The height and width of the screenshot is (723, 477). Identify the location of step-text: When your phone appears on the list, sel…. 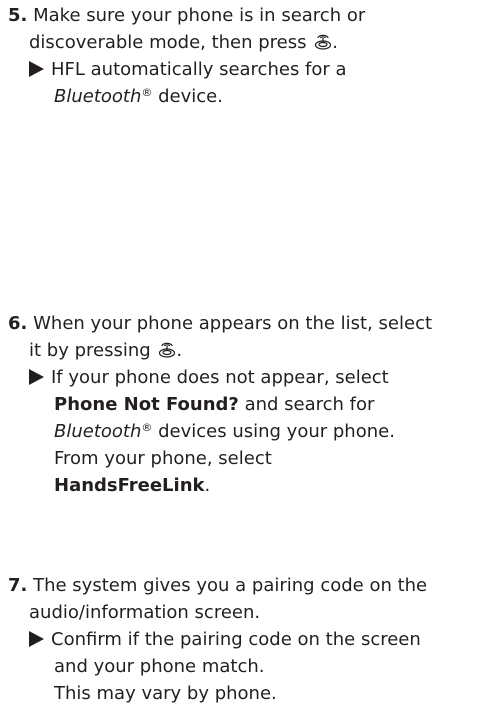
(233, 323).